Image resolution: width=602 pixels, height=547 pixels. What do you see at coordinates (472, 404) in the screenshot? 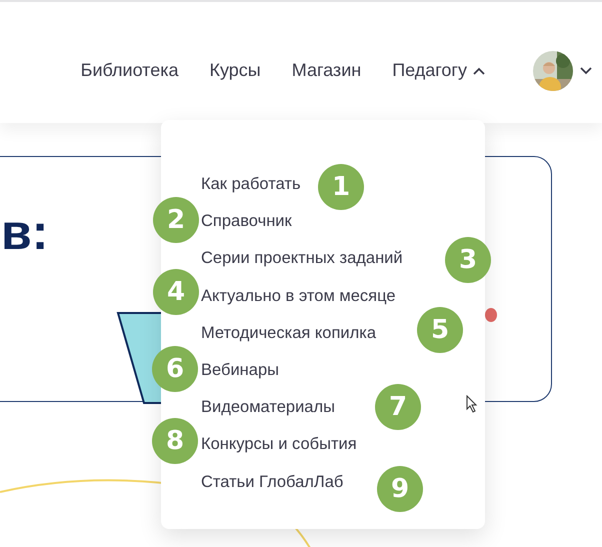
I see `cursor-icon` at bounding box center [472, 404].